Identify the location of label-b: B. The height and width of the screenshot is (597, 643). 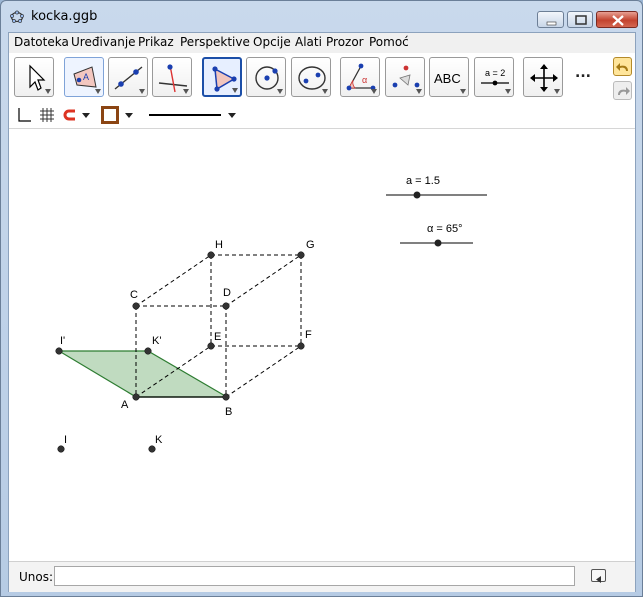
(228, 412).